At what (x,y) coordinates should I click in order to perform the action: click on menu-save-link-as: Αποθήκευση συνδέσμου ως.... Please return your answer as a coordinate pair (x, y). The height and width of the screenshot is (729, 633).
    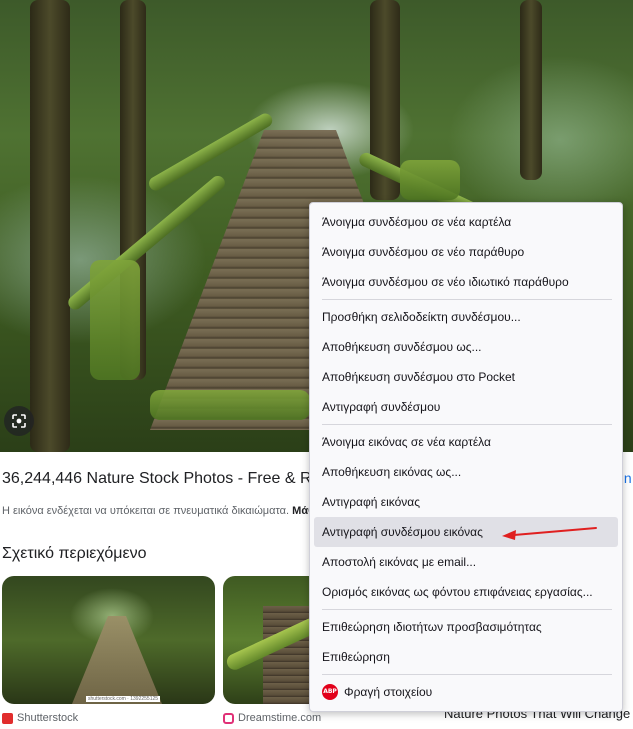
    Looking at the image, I should click on (466, 347).